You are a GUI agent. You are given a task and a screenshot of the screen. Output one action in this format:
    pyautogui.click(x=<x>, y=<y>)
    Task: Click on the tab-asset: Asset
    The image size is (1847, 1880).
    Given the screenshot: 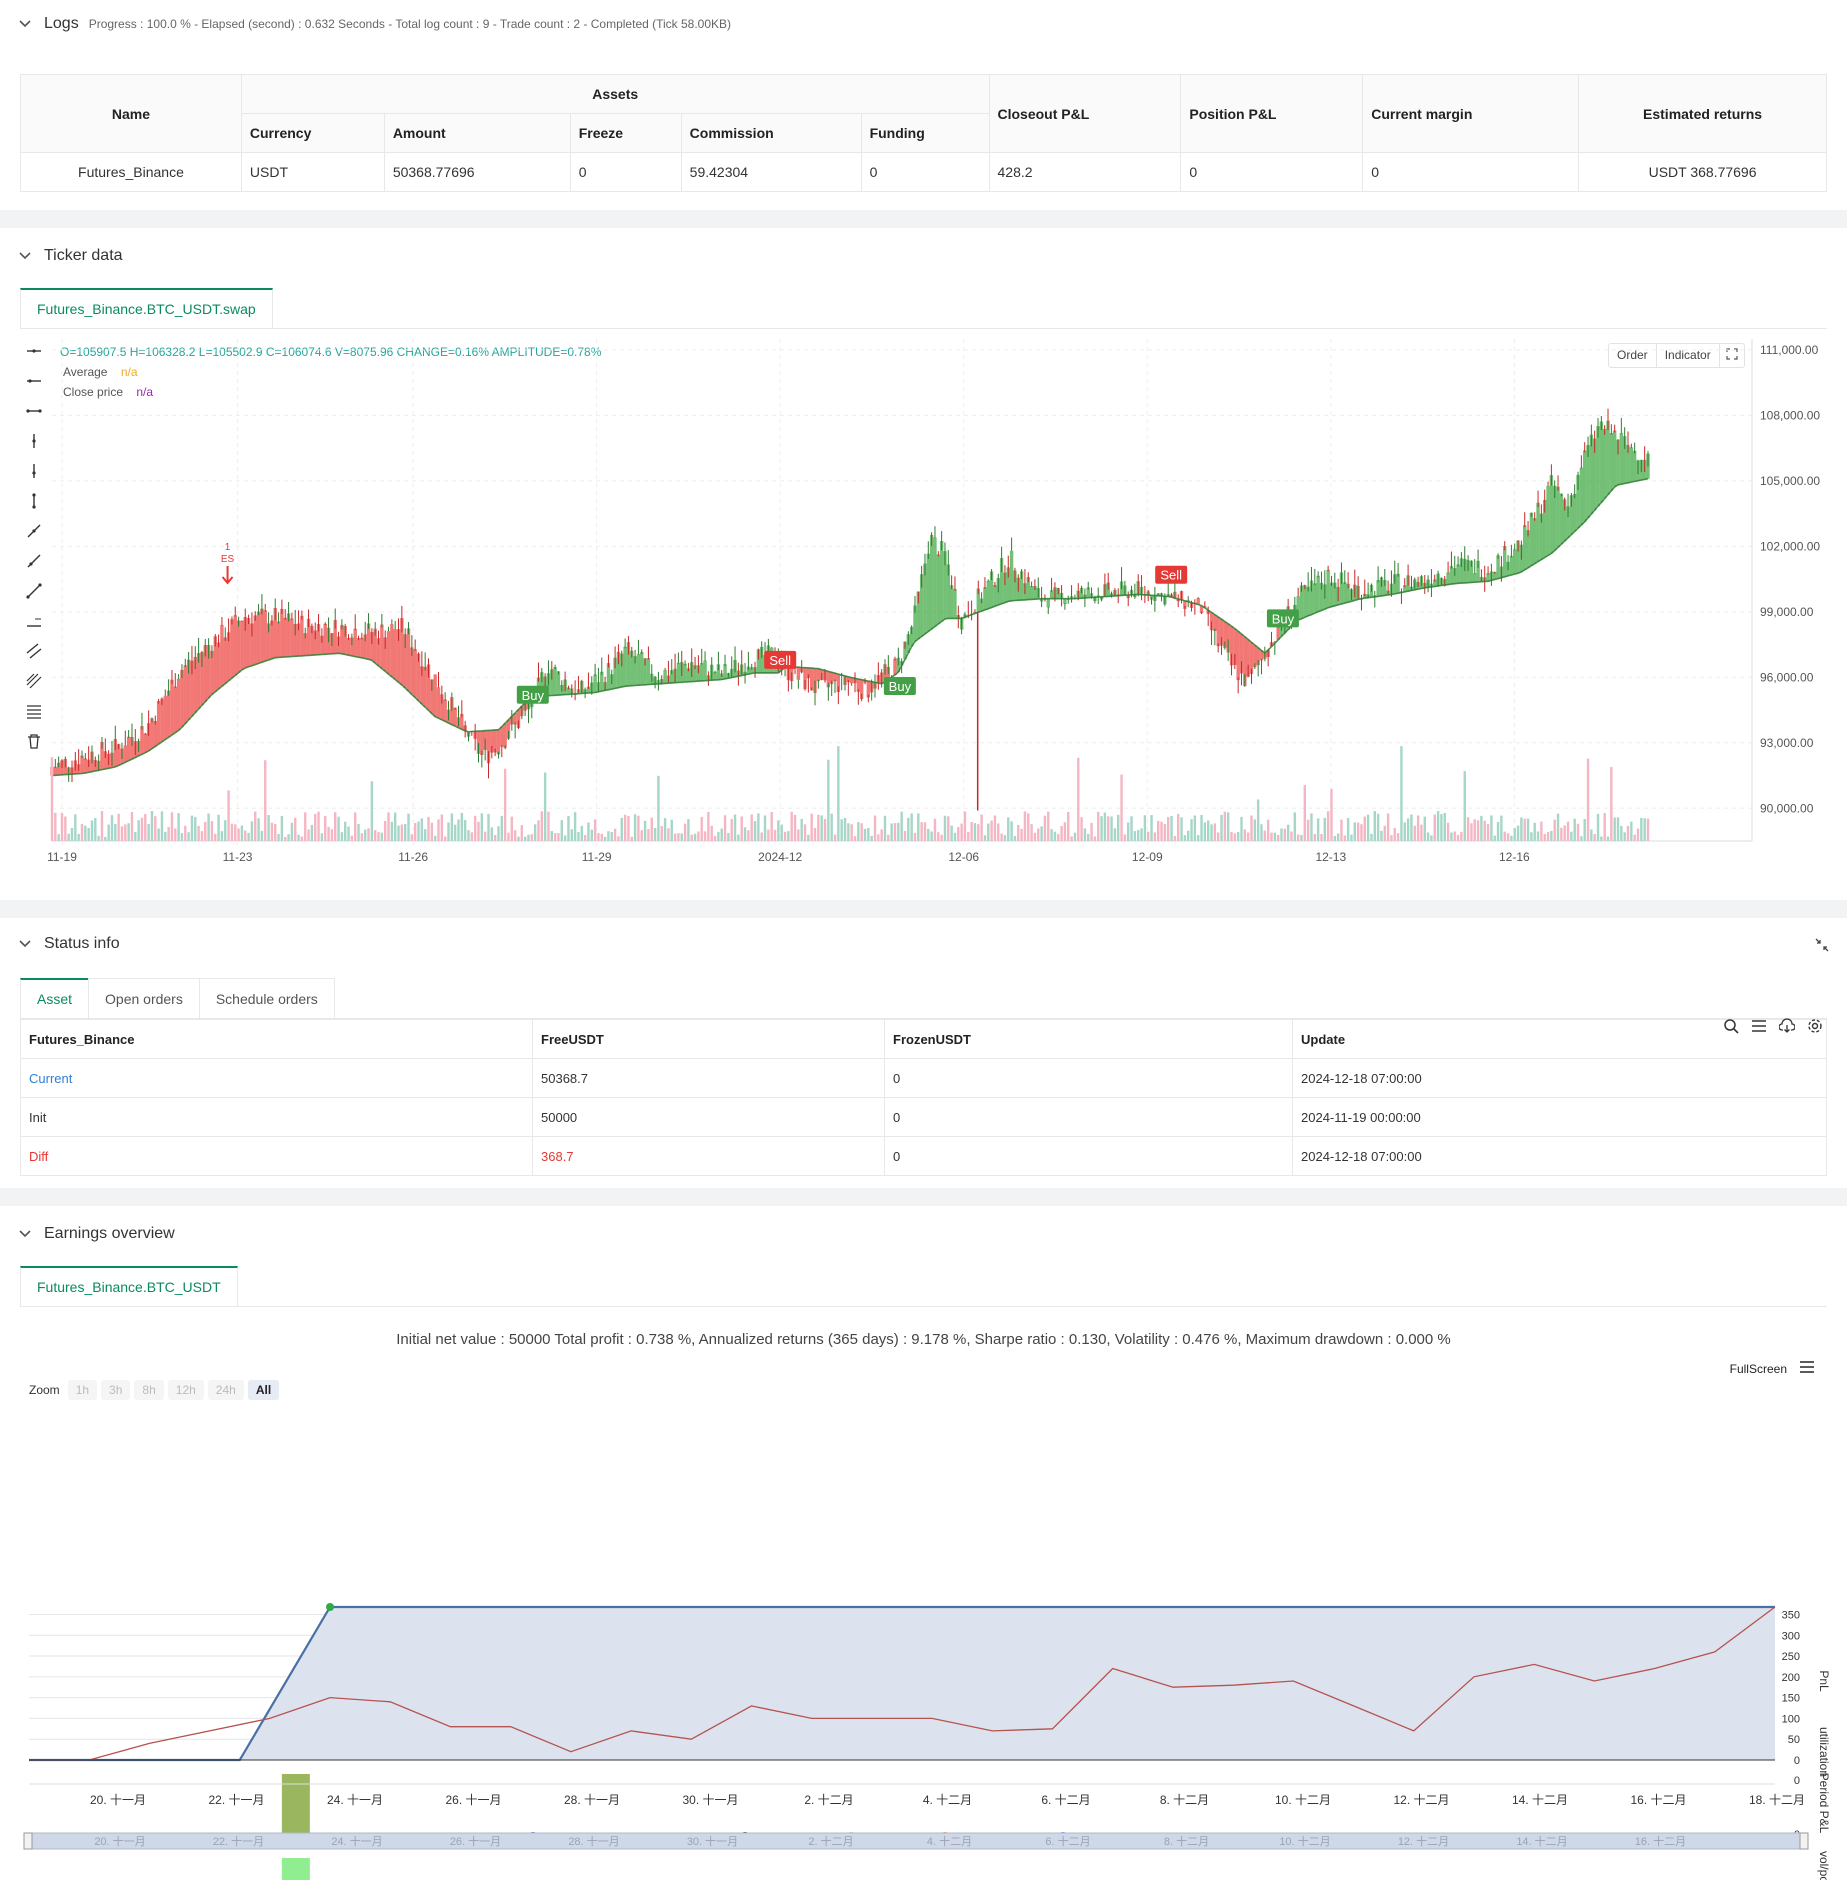 What is the action you would take?
    pyautogui.click(x=55, y=998)
    